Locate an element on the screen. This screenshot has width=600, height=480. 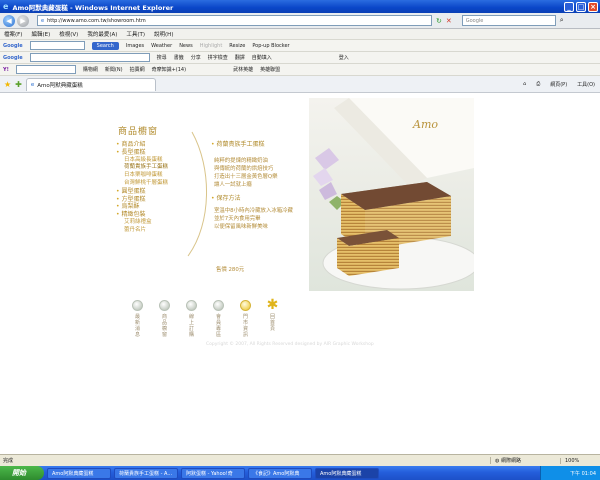
highlight-button: Highlight is located at coordinates (211, 46).